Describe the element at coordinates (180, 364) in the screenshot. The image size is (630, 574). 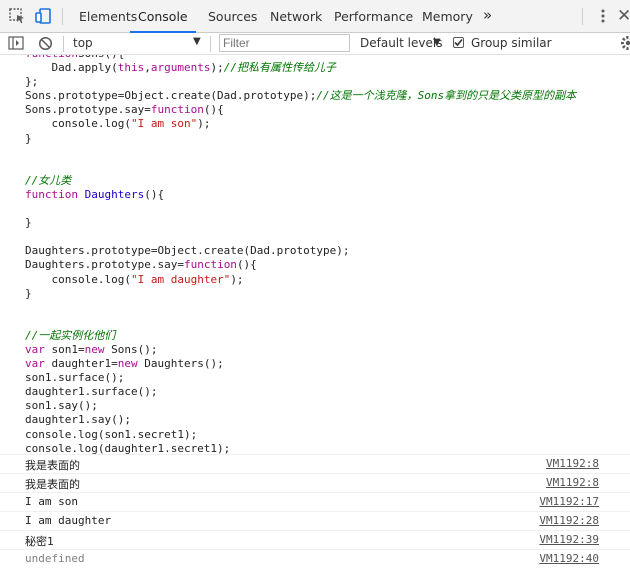
I see `code-token: Daughters();` at that location.